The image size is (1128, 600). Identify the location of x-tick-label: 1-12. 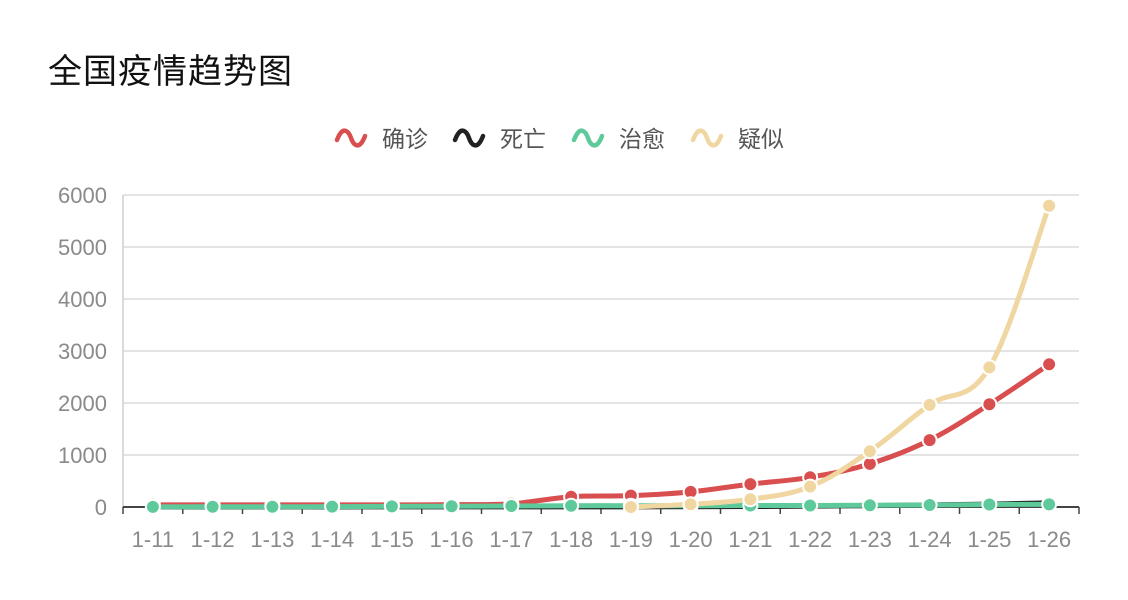
(213, 539).